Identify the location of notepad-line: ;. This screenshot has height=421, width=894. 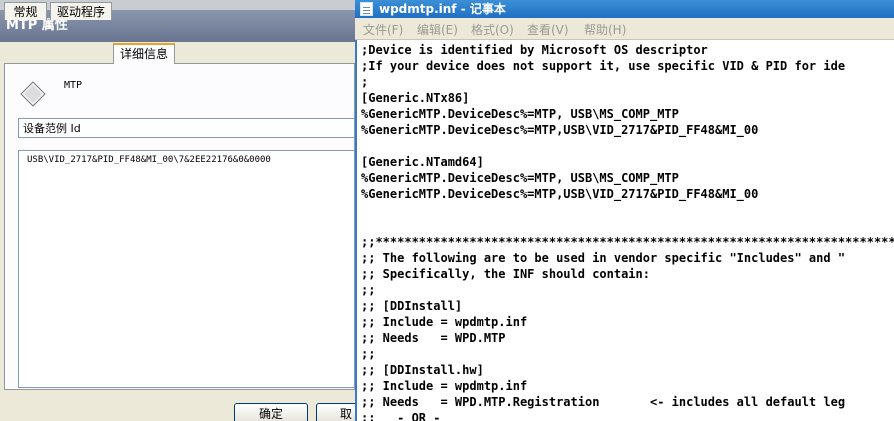
(365, 82).